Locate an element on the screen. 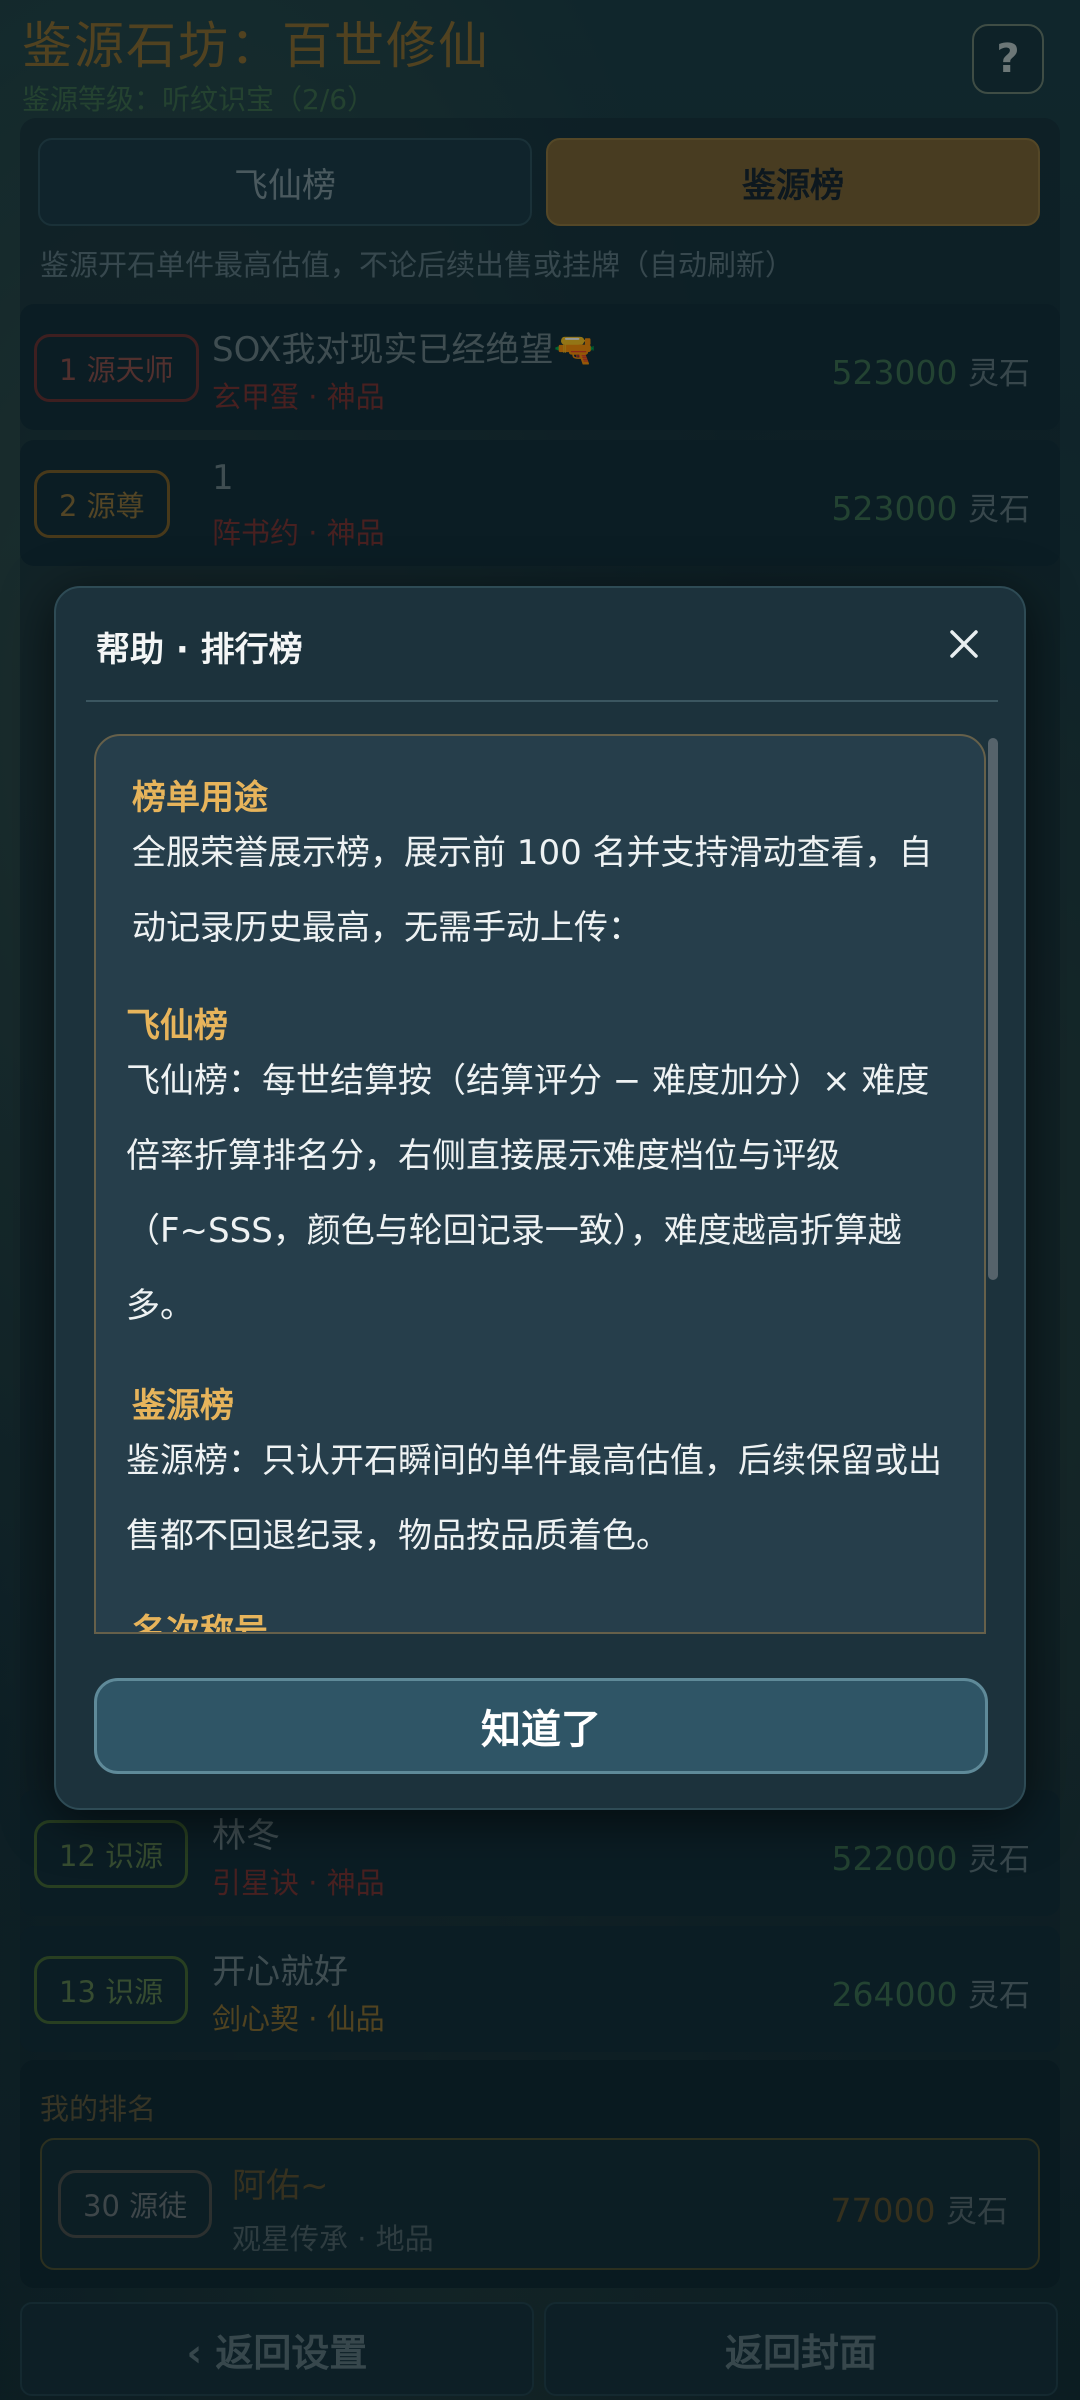 Image resolution: width=1080 pixels, height=2400 pixels. scrollbar-thumb is located at coordinates (993, 1009).